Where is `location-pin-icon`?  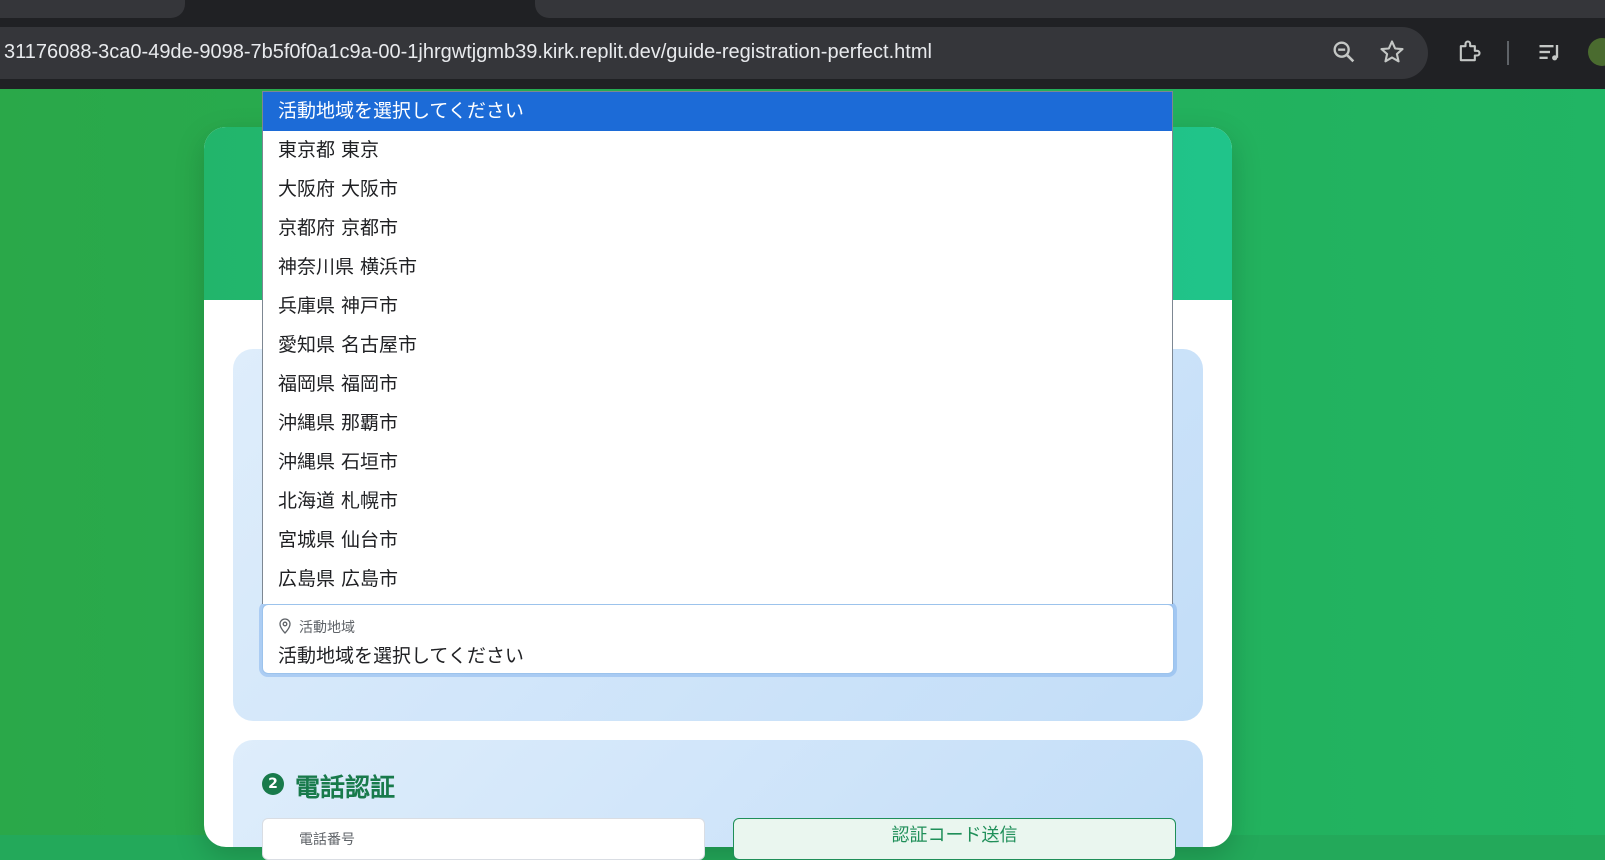
location-pin-icon is located at coordinates (285, 626).